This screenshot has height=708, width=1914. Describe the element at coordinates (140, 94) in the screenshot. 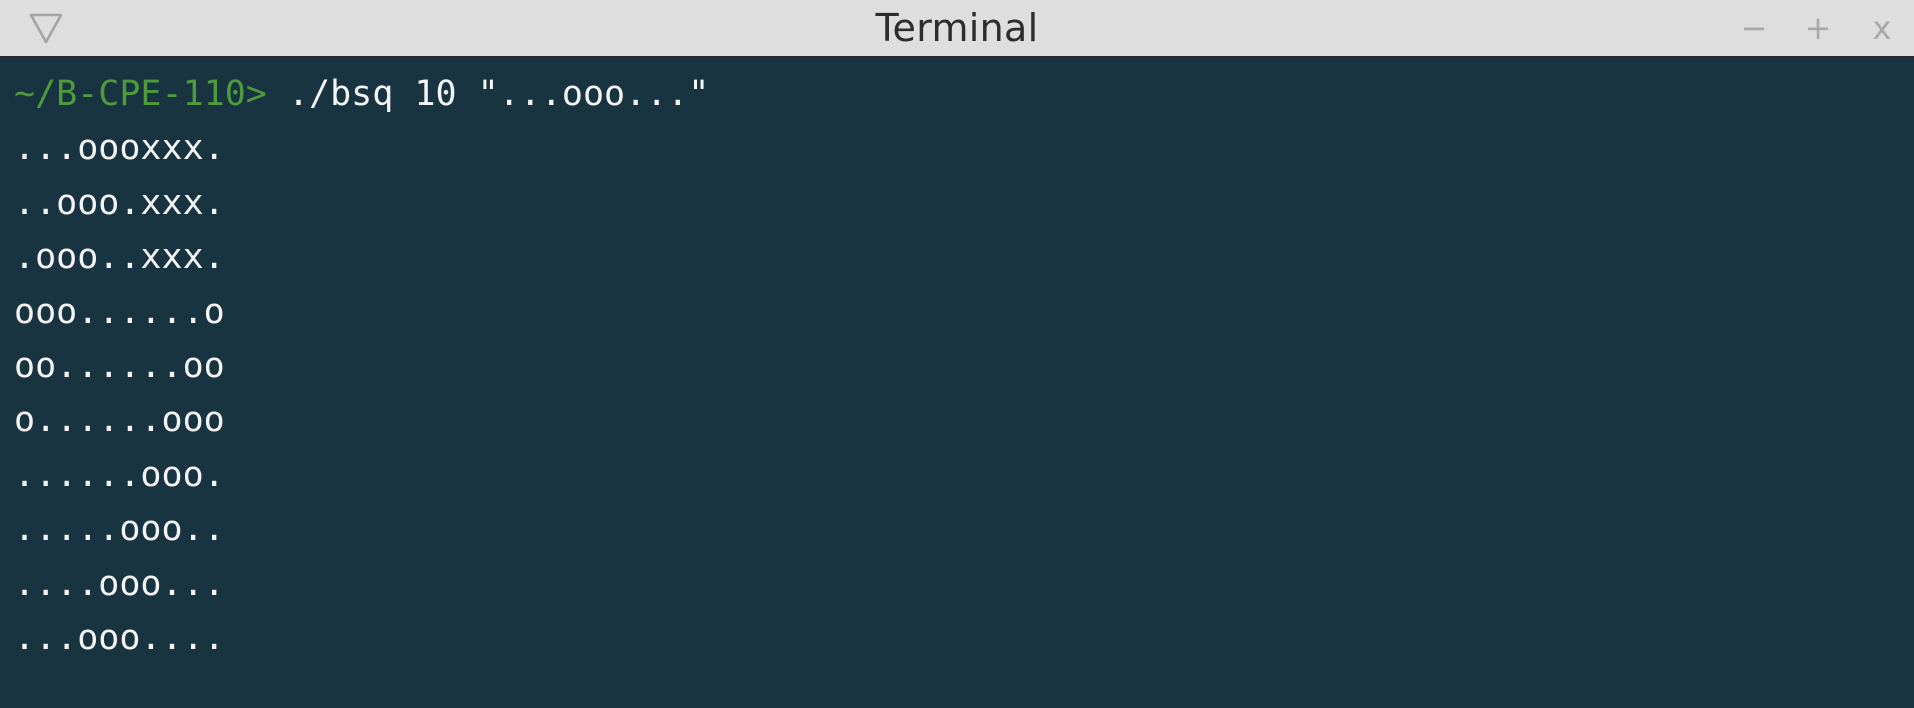

I see `shell-prompt: ~/B-CPE-110>` at that location.